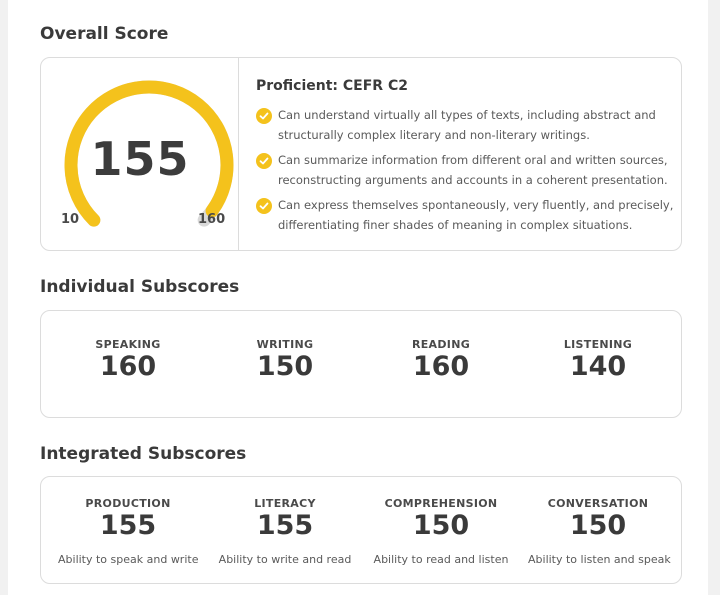 The image size is (720, 595). I want to click on subscore-label: LISTENING, so click(598, 344).